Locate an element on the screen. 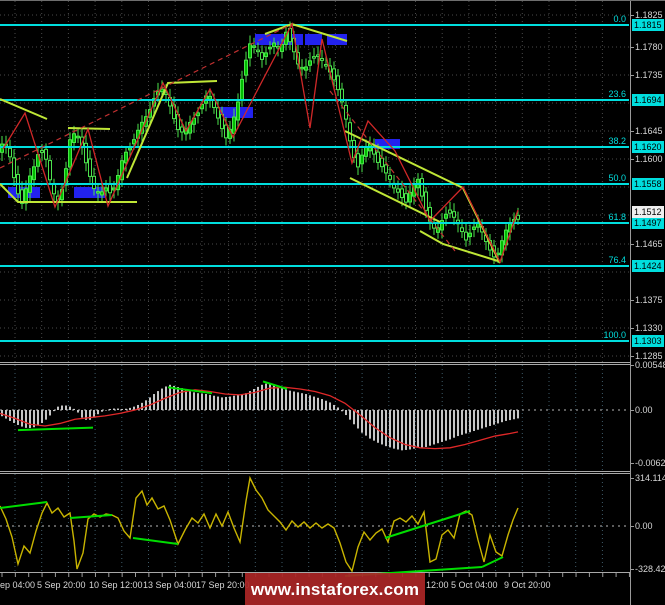  macd-histogram is located at coordinates (260, 417).